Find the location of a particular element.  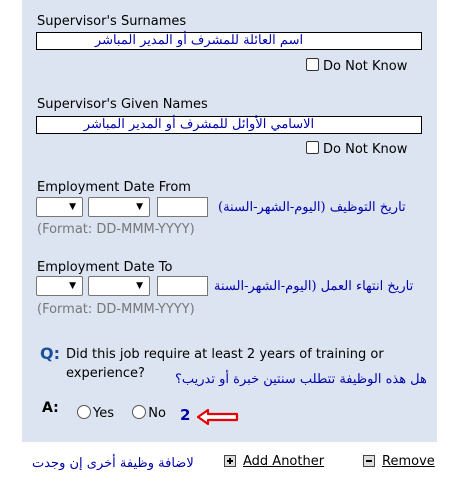

from-day-select: ▼ is located at coordinates (59, 207).